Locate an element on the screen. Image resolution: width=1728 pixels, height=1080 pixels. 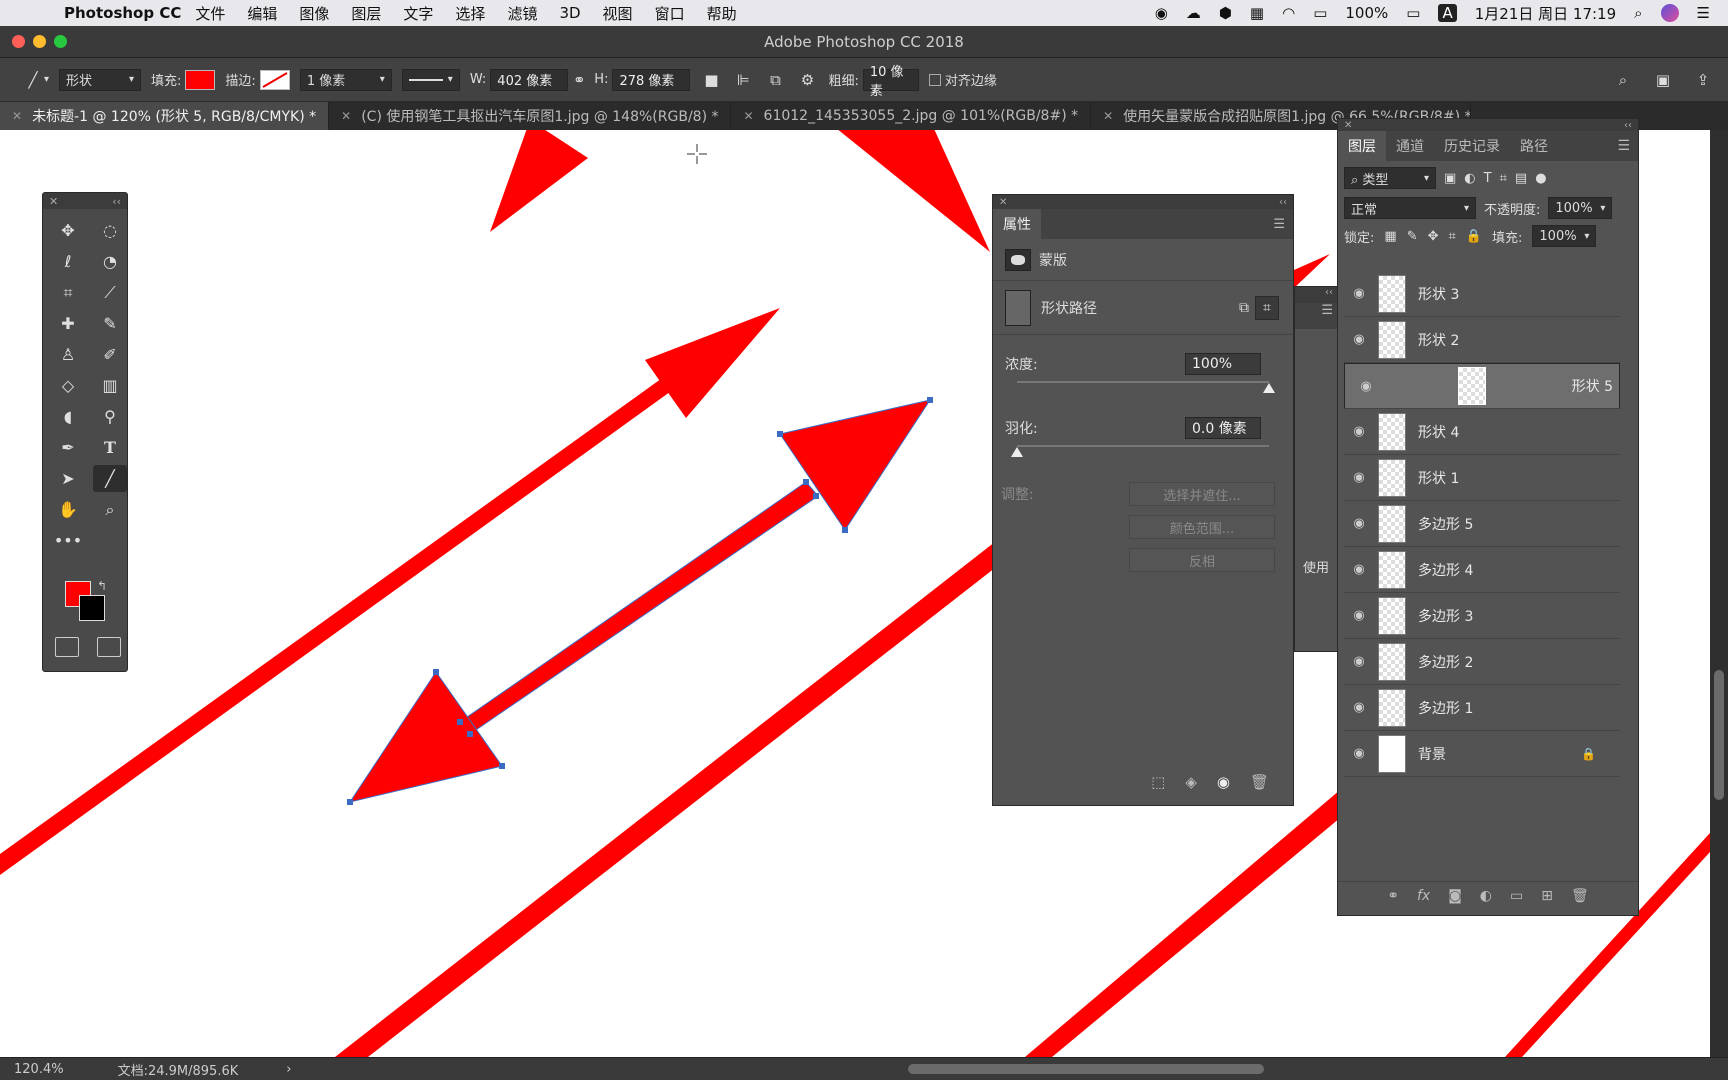
pen-tool-icon: ✒ is located at coordinates (68, 447).